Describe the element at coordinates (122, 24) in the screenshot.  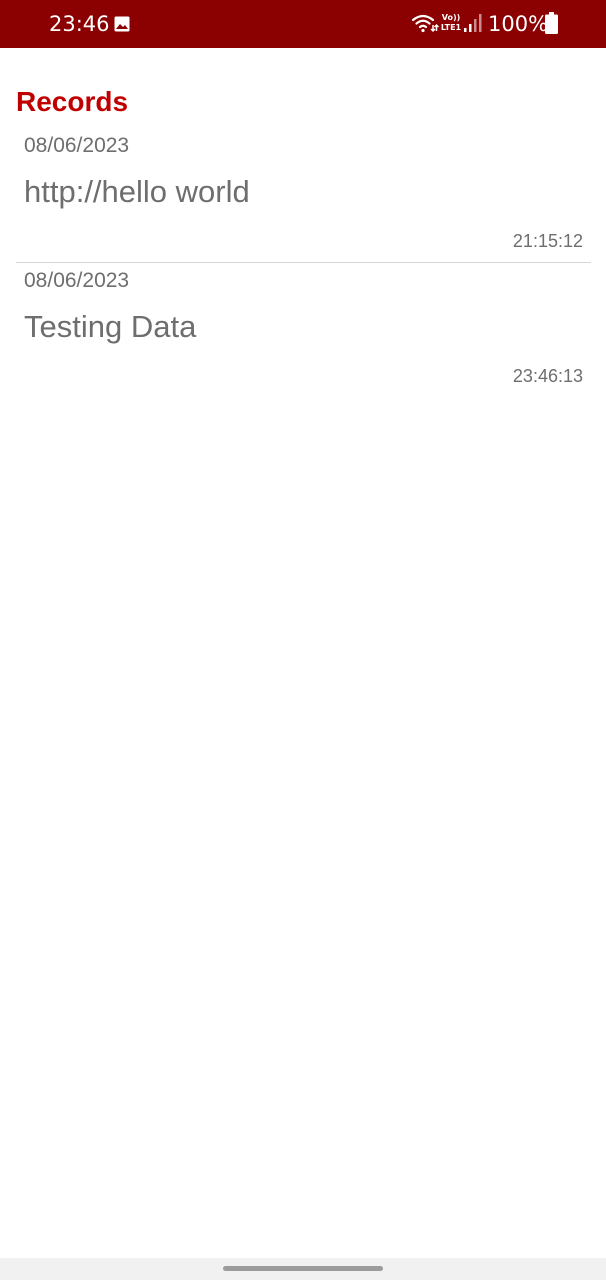
I see `gallery-icon` at that location.